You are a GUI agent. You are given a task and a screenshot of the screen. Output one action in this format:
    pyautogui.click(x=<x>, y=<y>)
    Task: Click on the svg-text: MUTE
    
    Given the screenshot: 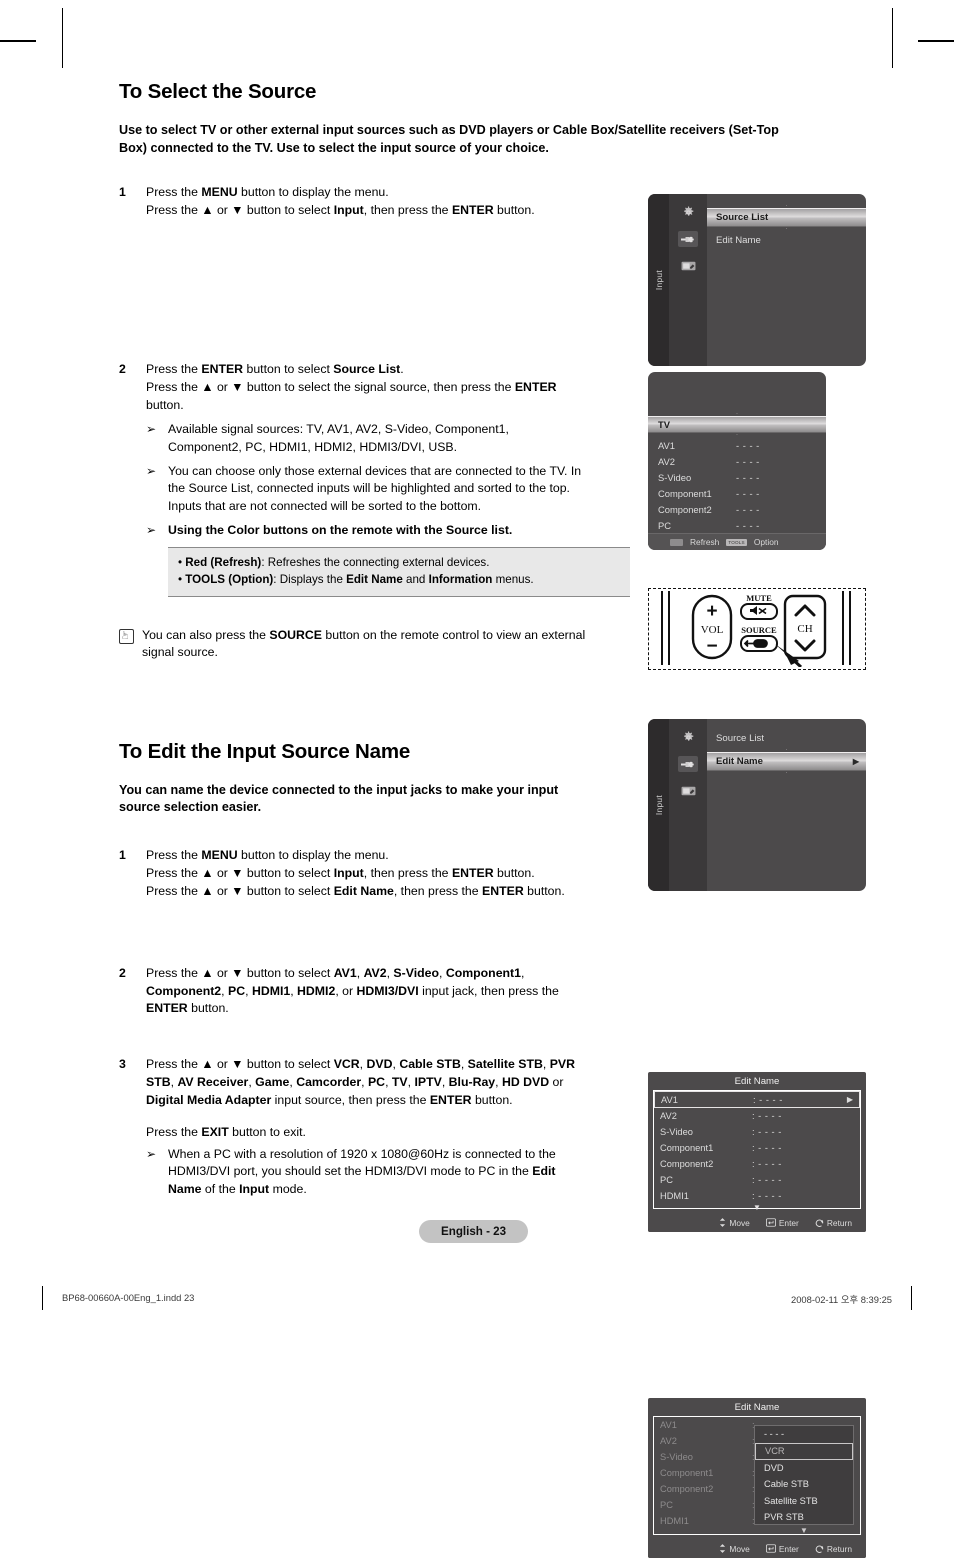 What is the action you would take?
    pyautogui.click(x=759, y=598)
    